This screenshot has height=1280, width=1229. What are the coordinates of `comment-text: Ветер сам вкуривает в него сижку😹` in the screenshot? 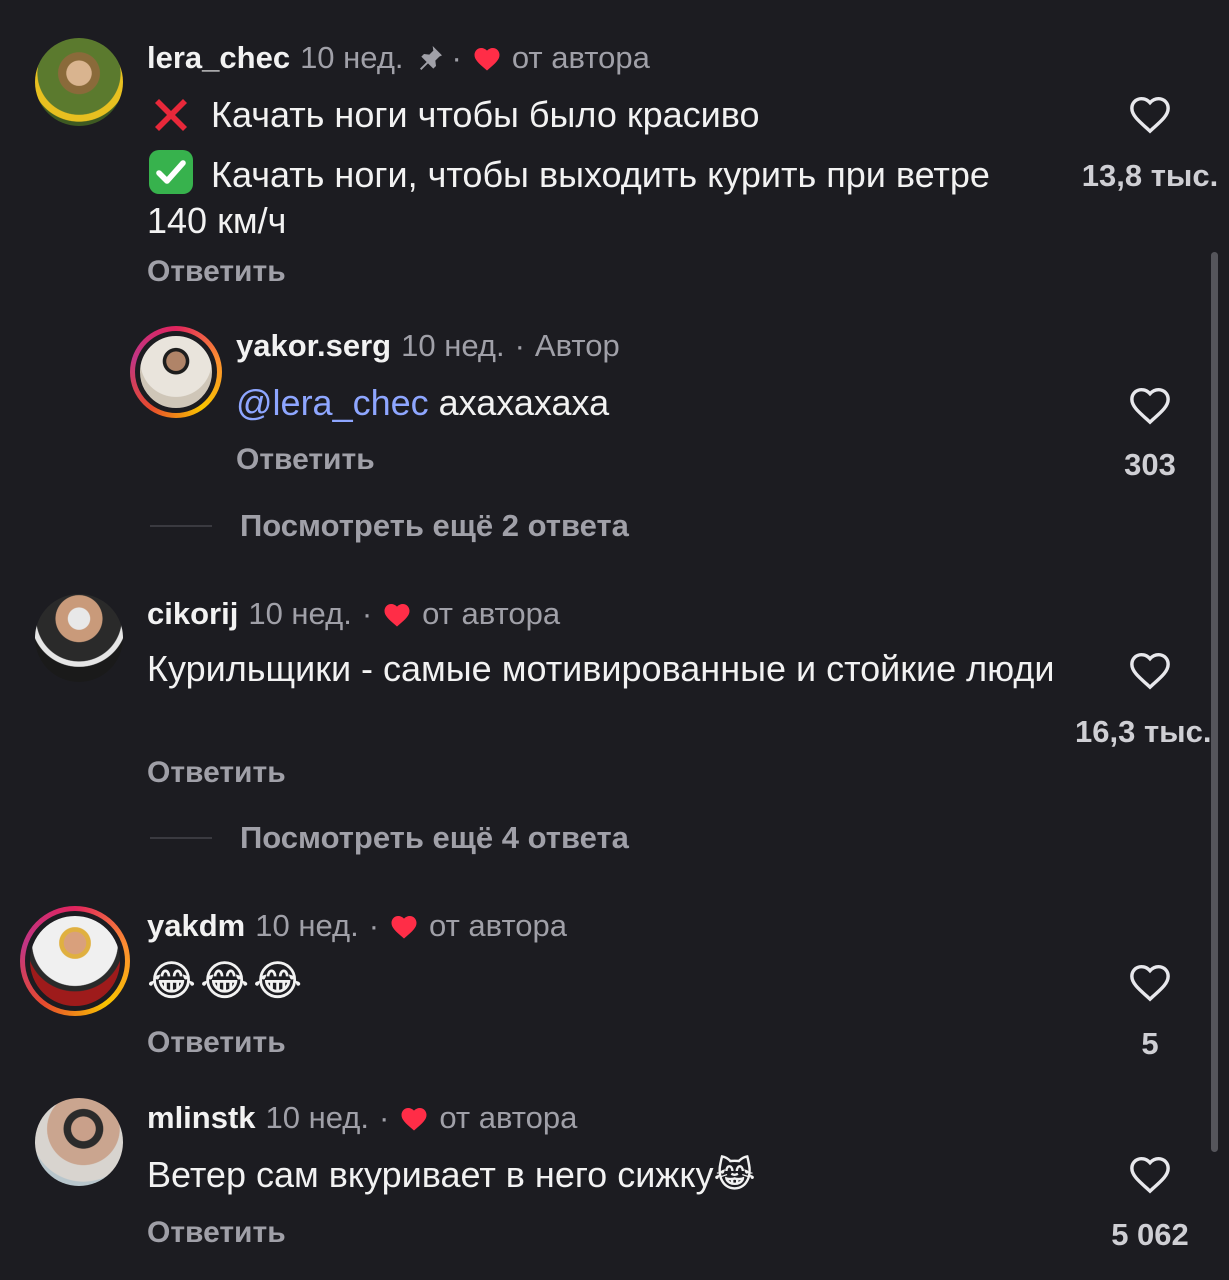 It's located at (451, 1174).